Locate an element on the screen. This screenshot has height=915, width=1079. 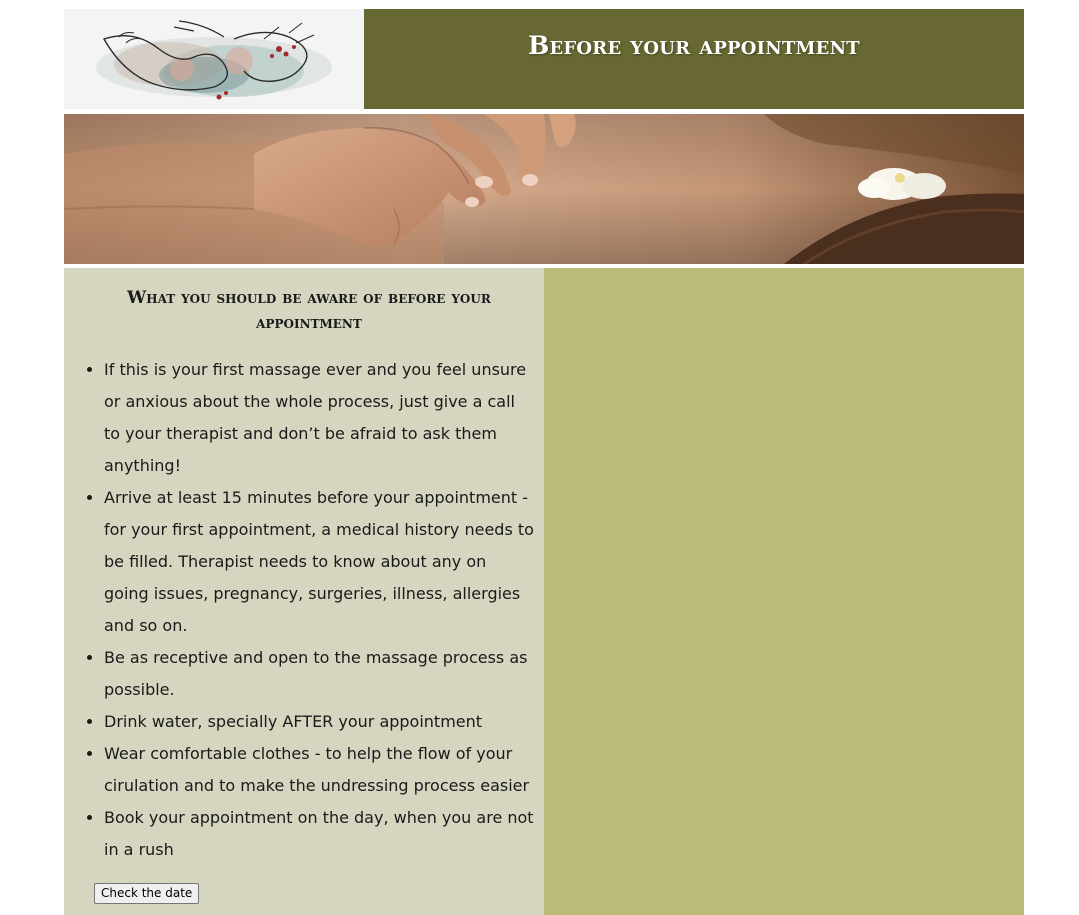
massage-photo-image is located at coordinates (544, 189).